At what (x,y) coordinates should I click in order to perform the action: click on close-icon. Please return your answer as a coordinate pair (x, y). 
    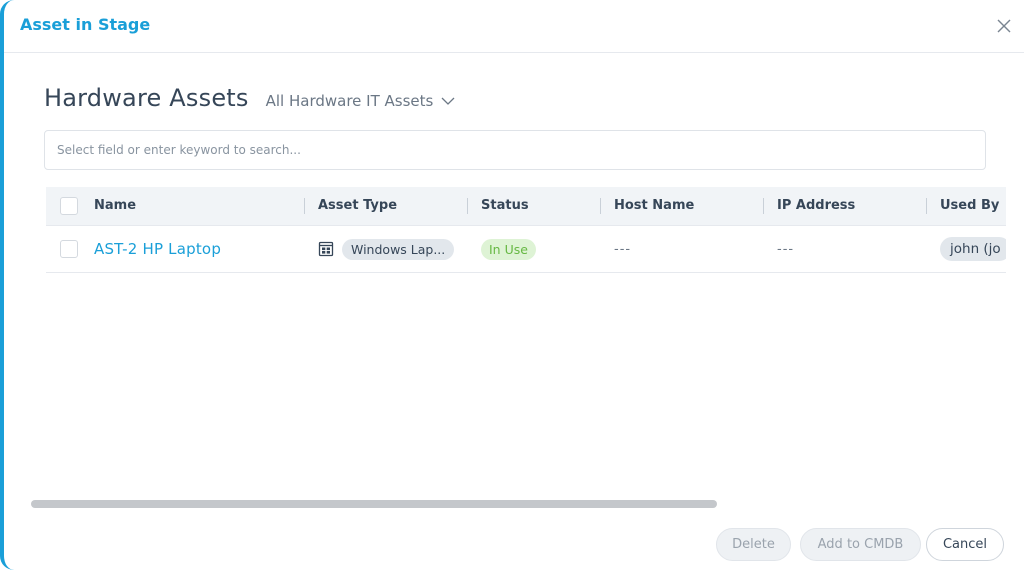
    Looking at the image, I should click on (1004, 26).